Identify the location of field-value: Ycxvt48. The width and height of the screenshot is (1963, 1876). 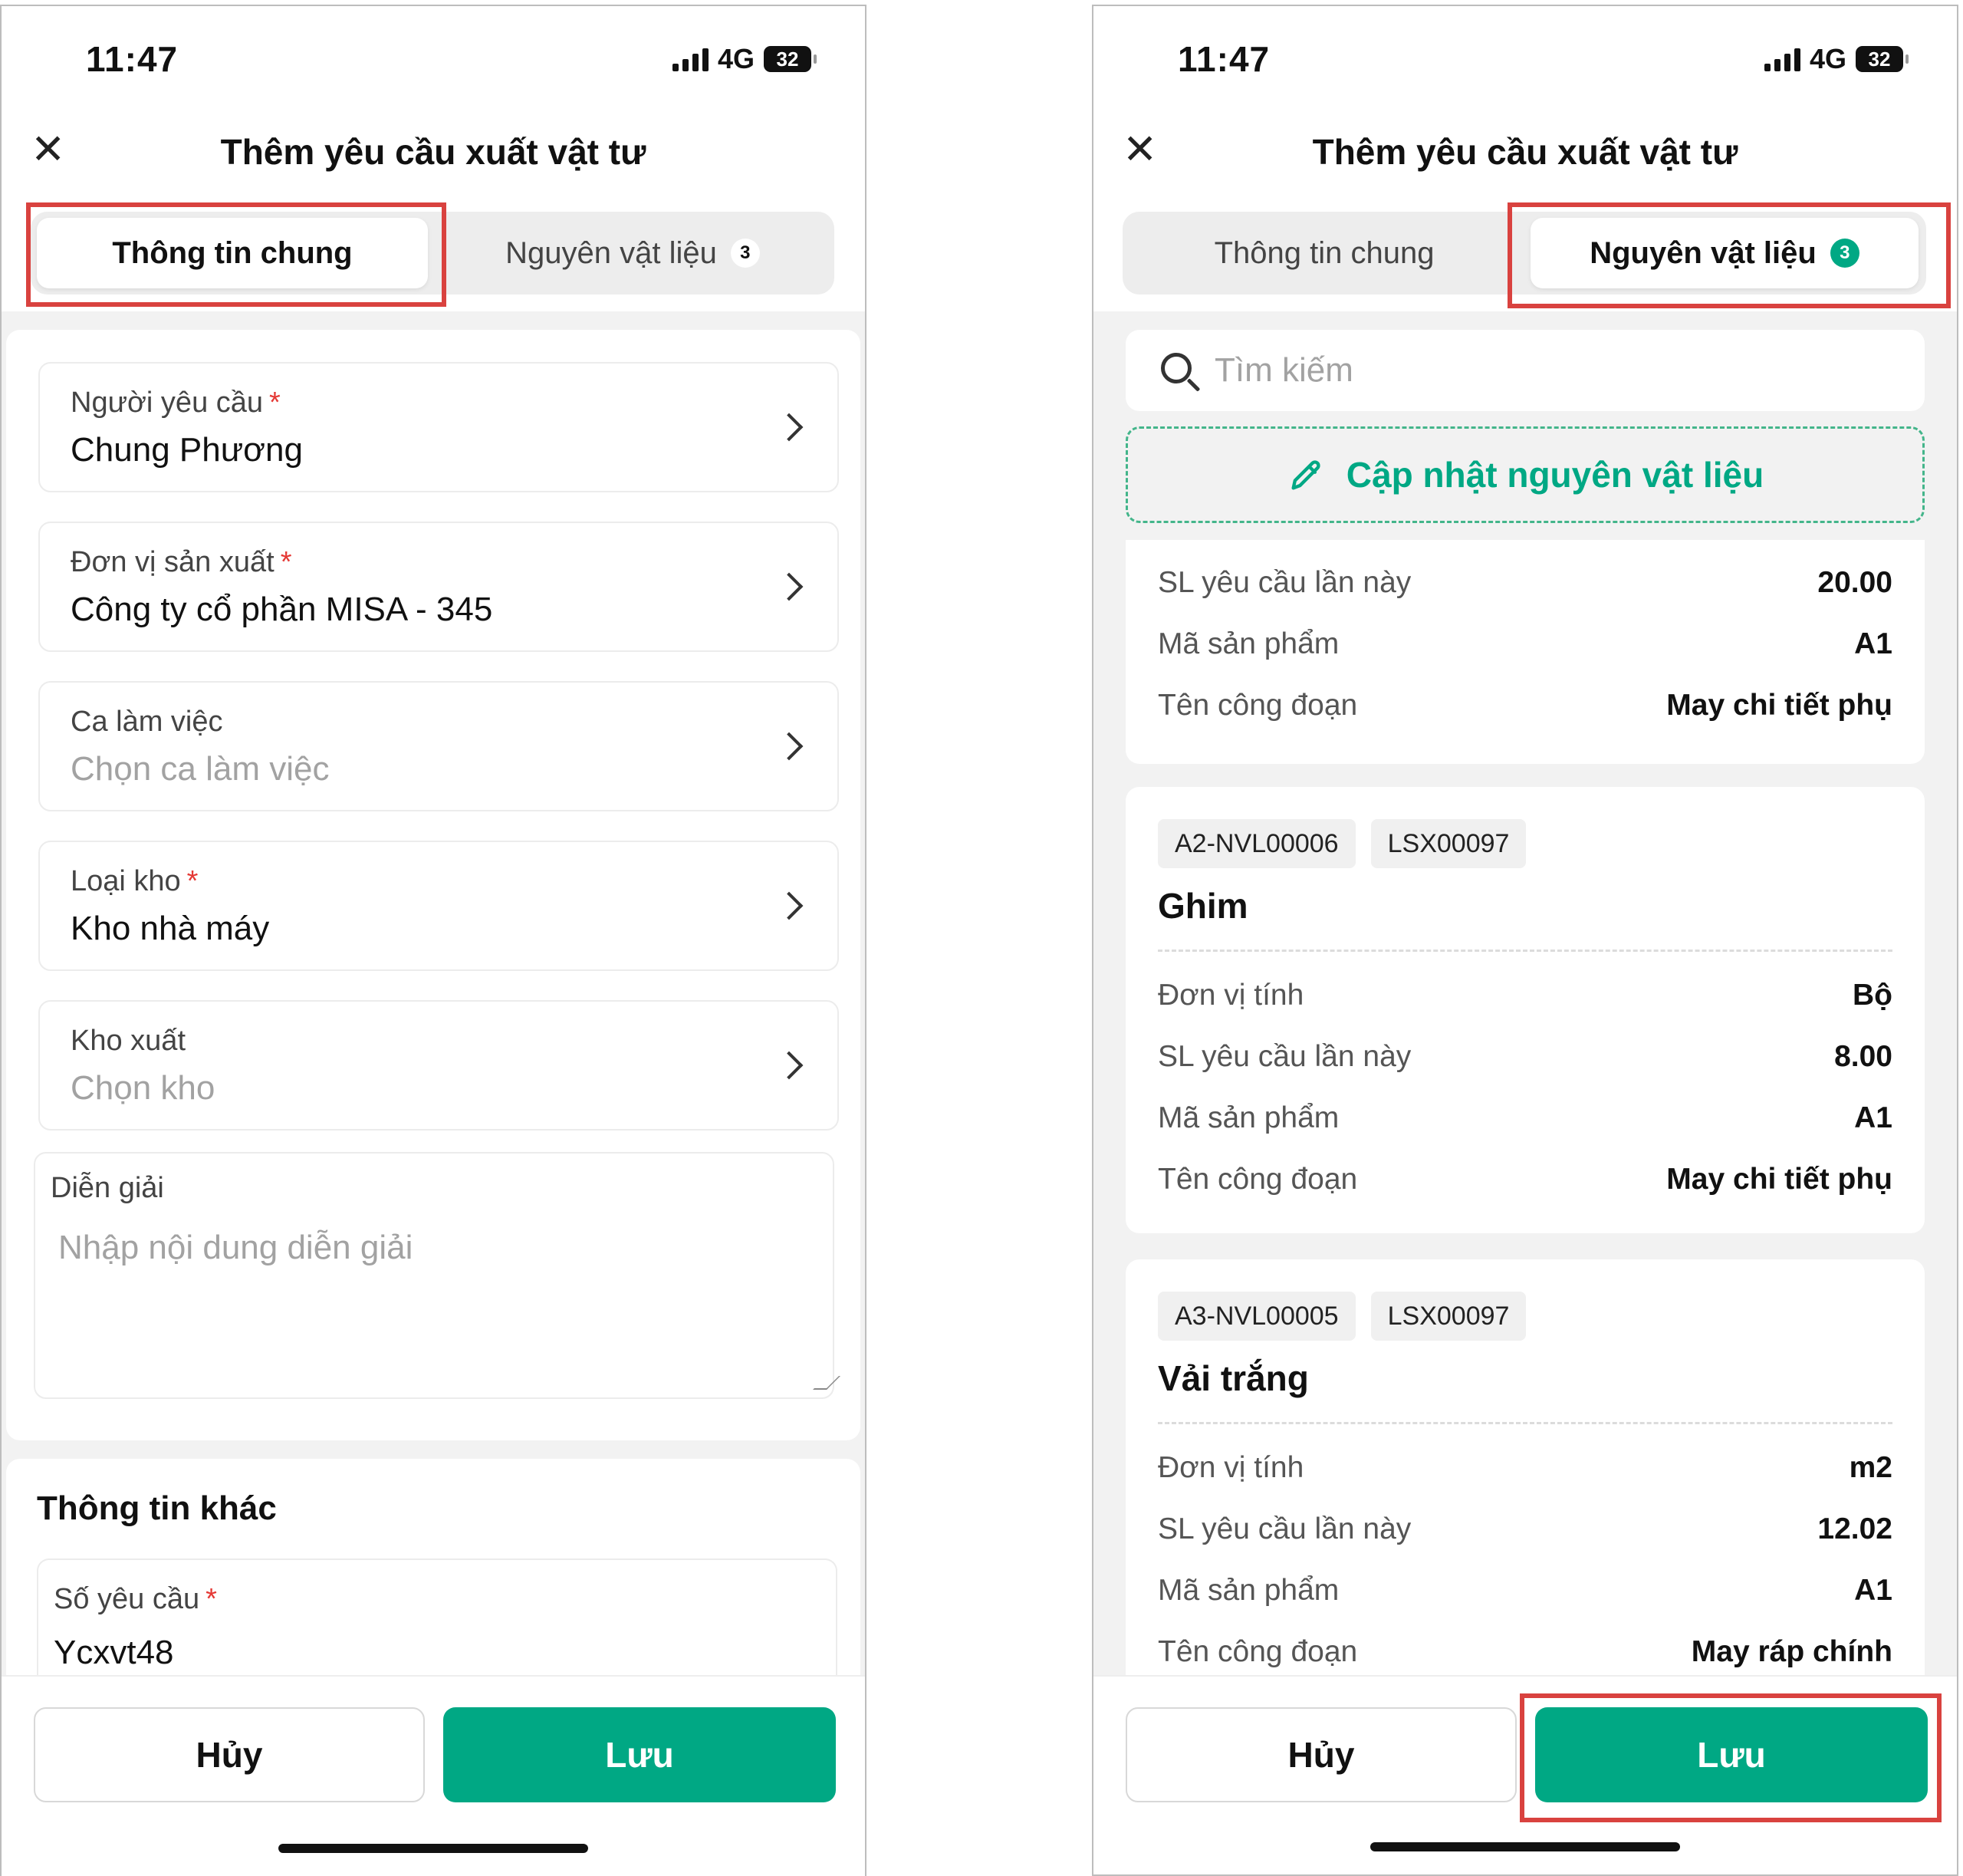
(114, 1652).